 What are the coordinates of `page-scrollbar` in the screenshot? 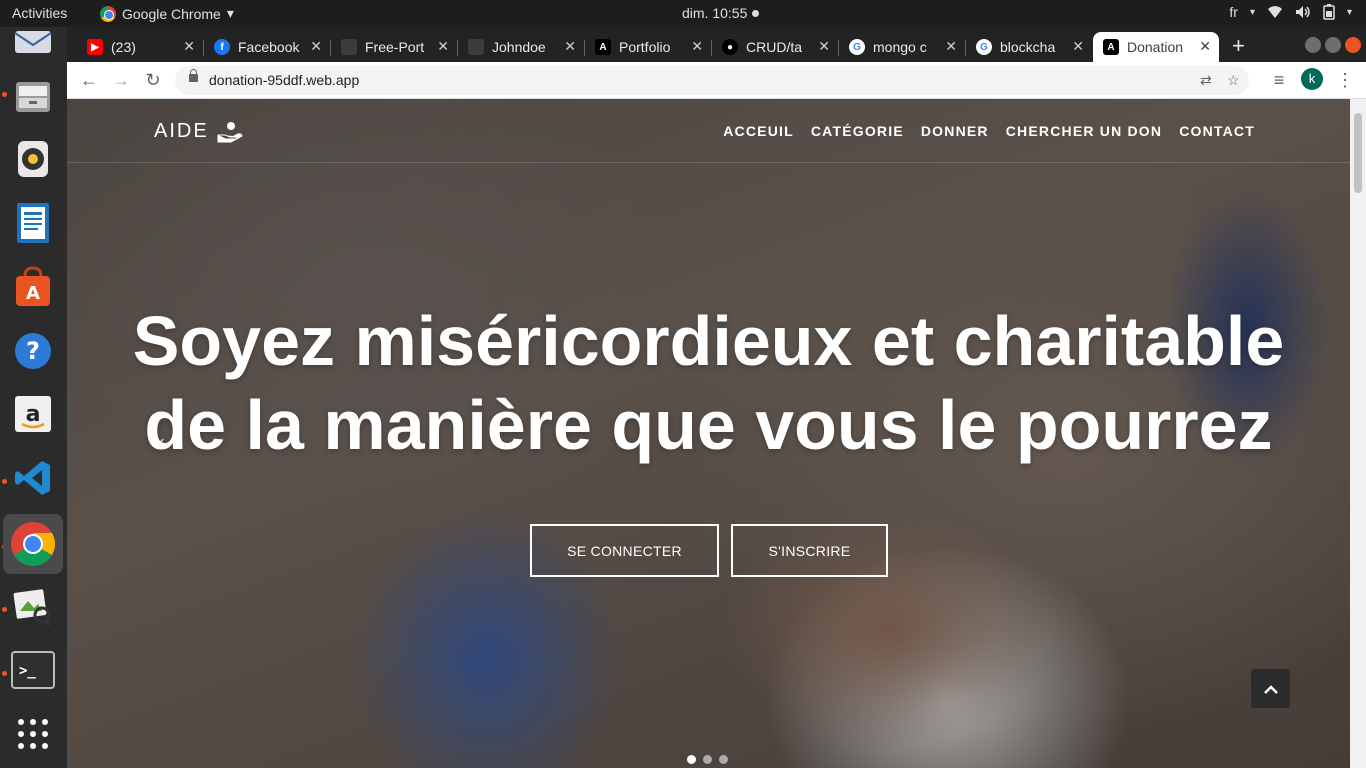 It's located at (1358, 433).